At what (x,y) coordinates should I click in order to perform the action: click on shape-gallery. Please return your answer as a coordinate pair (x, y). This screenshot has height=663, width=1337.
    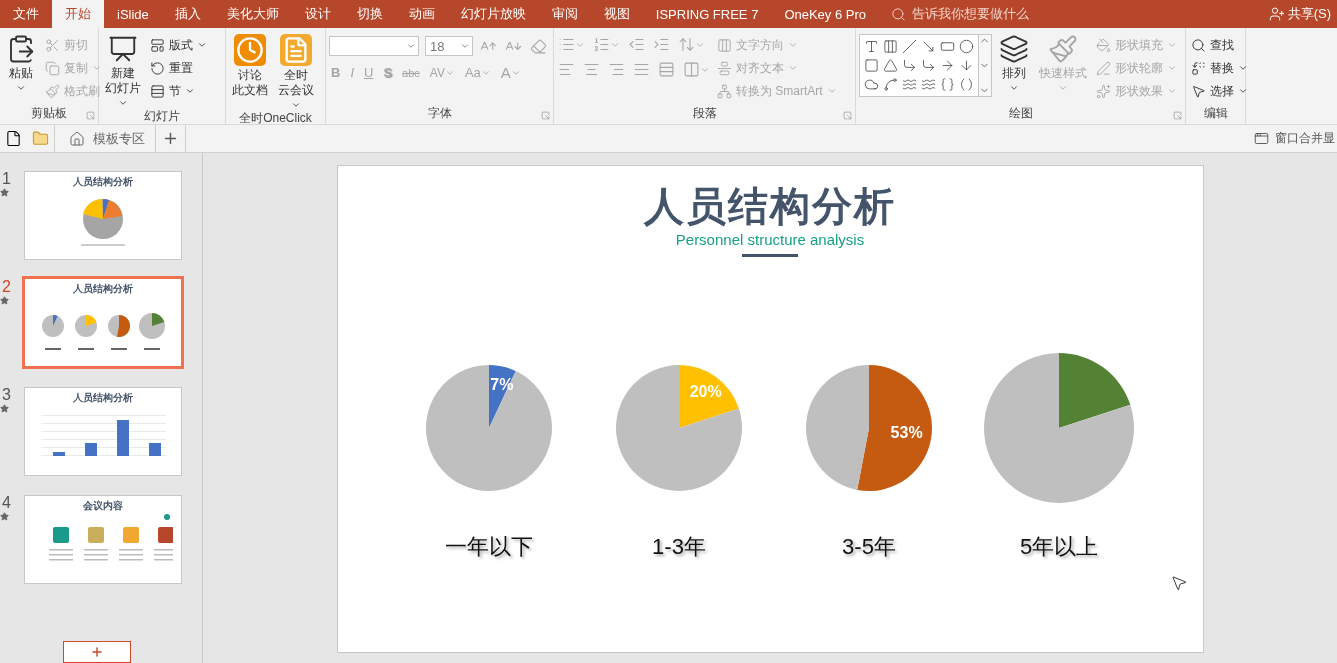
    Looking at the image, I should click on (925, 65).